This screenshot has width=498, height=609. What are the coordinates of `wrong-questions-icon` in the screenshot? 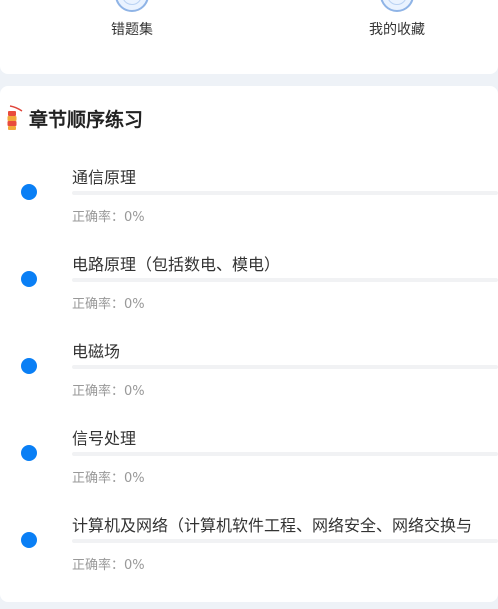 It's located at (132, 6).